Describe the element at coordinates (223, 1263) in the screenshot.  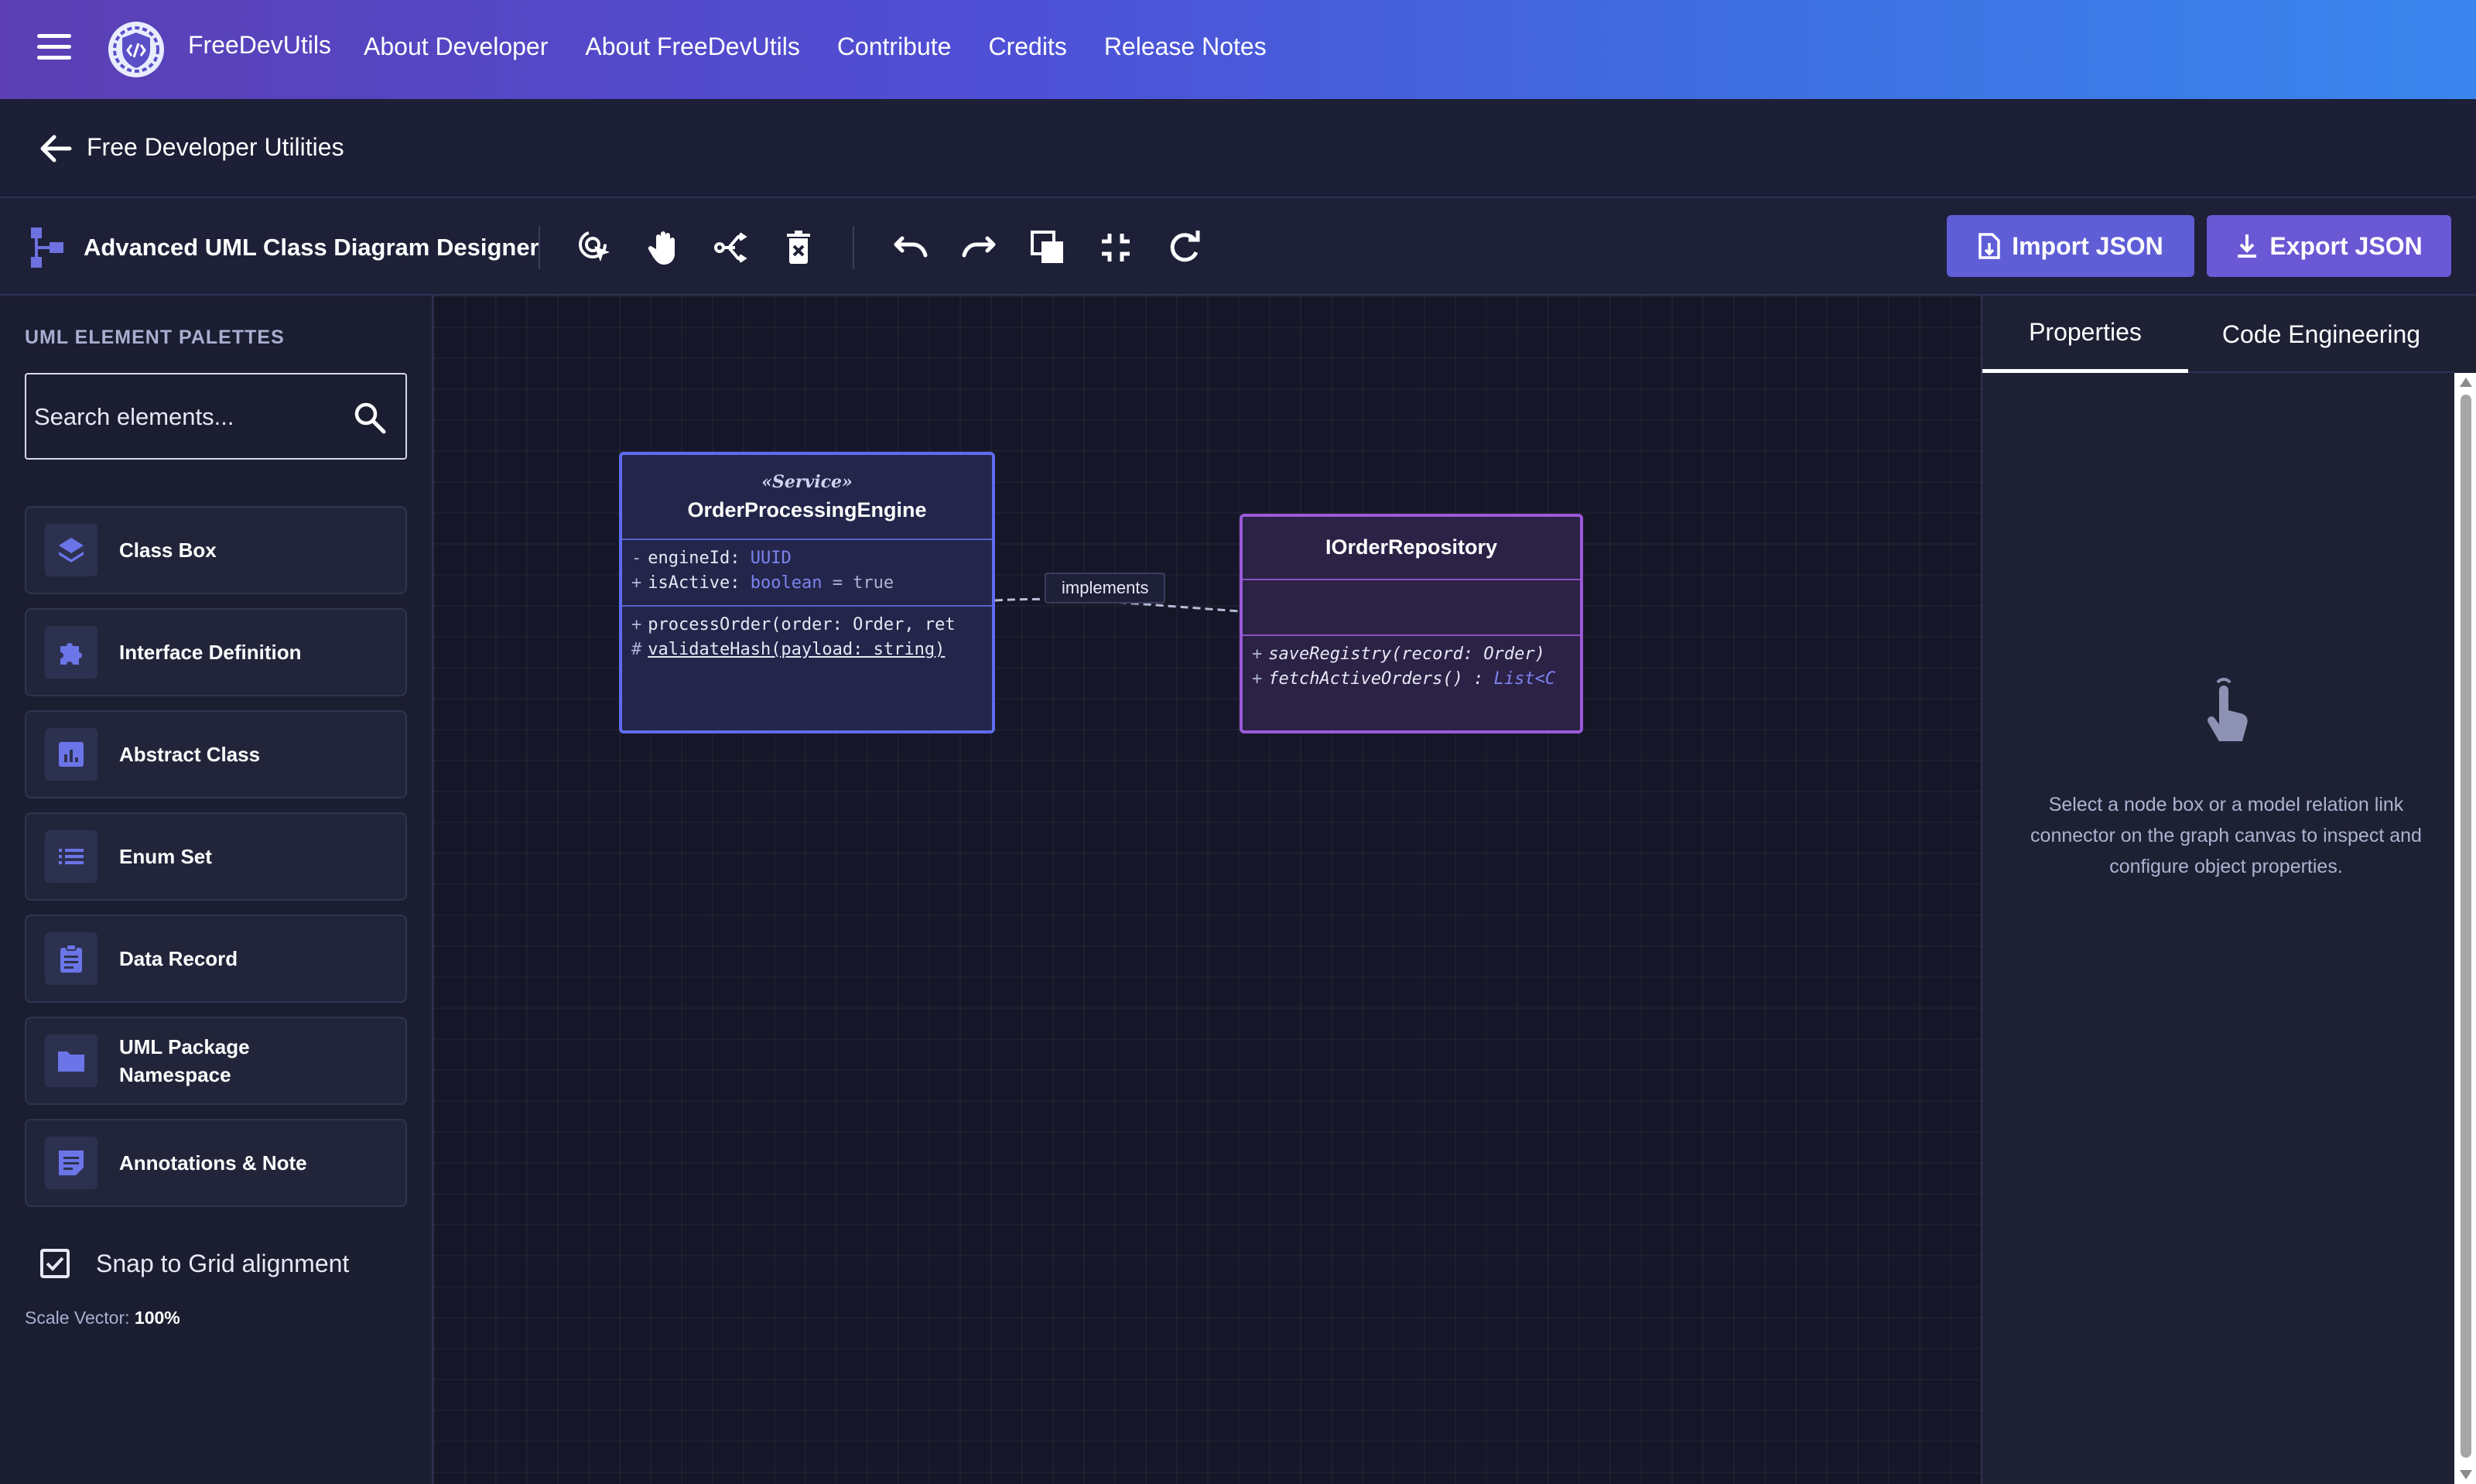
I see `snap-label: Snap to Grid alignment` at that location.